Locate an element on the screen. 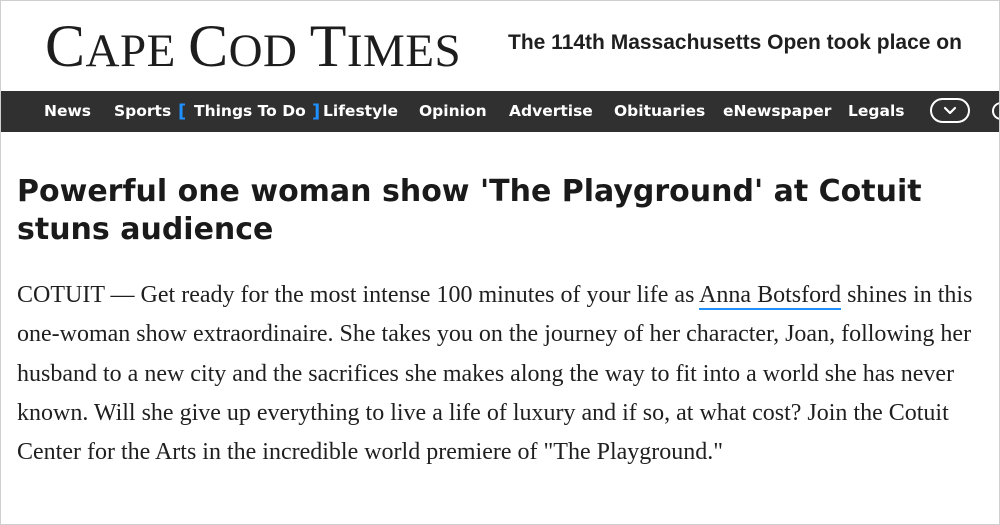 This screenshot has width=1000, height=525. nav-bracket-close: ] is located at coordinates (316, 111).